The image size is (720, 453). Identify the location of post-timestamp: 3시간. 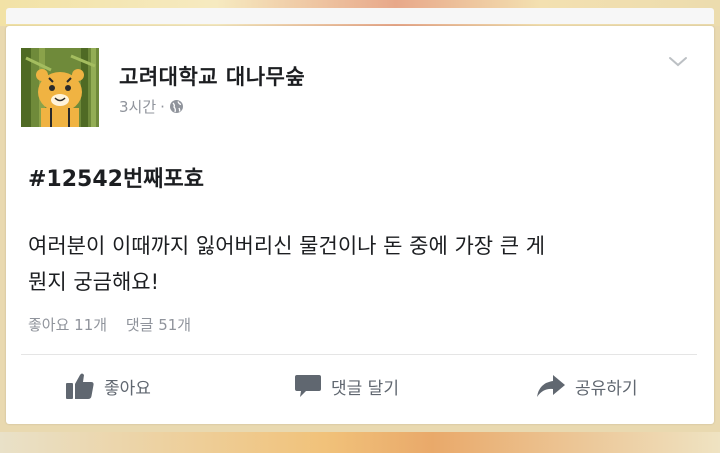
(137, 106).